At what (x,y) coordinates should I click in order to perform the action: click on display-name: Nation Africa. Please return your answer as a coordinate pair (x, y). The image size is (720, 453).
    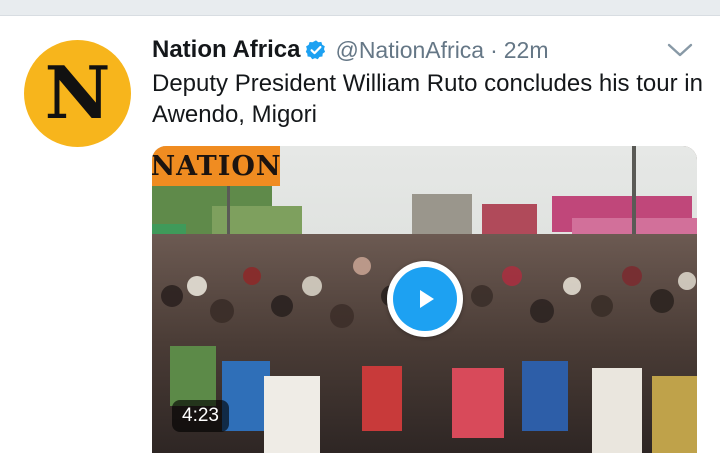
    Looking at the image, I should click on (226, 50).